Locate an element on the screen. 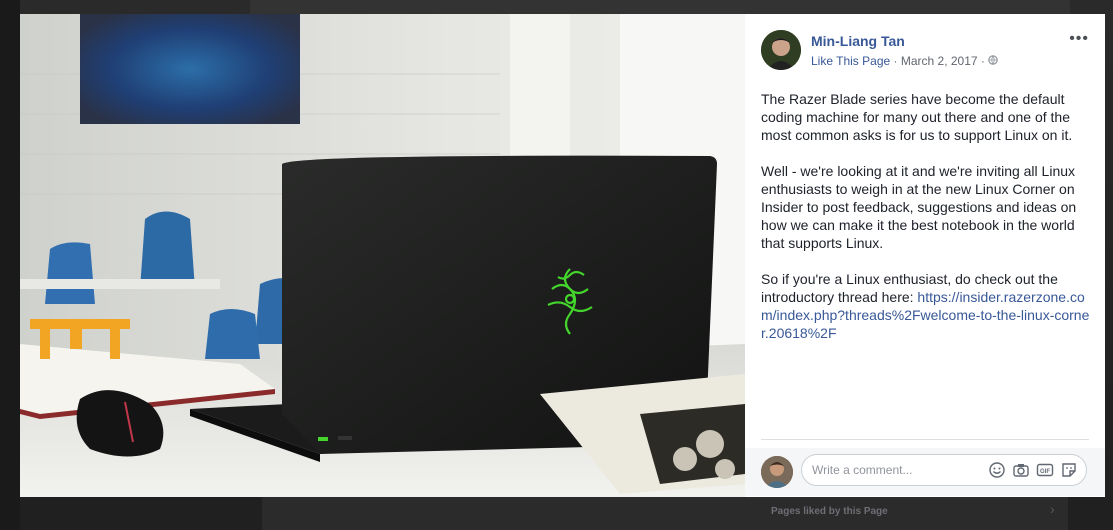 The image size is (1113, 530). author-avatar-image is located at coordinates (781, 50).